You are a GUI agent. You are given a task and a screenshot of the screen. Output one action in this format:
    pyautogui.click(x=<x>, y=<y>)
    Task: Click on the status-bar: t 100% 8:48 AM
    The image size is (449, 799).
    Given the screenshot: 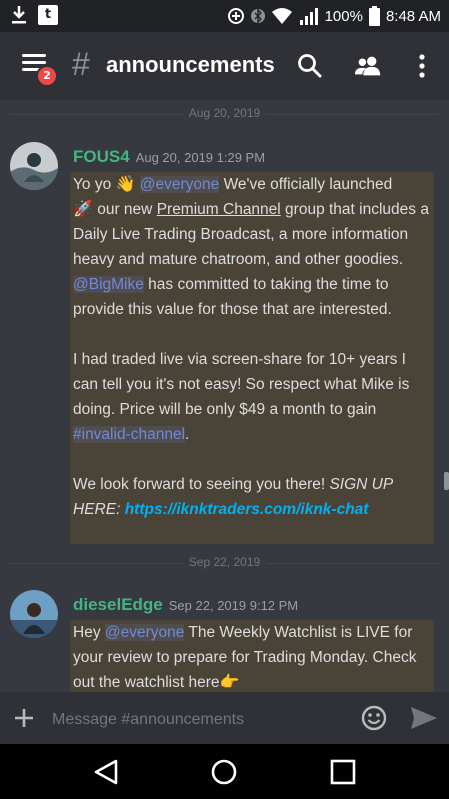 What is the action you would take?
    pyautogui.click(x=224, y=16)
    